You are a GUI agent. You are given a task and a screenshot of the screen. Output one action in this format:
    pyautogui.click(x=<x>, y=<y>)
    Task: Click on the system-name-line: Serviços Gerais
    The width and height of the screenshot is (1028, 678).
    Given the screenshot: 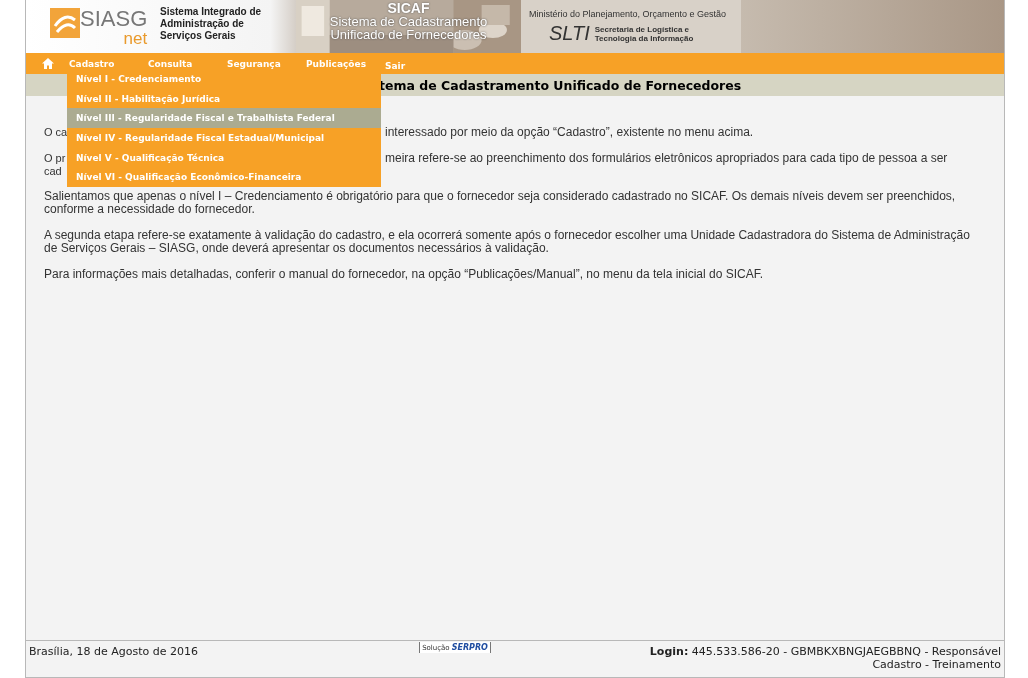 What is the action you would take?
    pyautogui.click(x=198, y=36)
    